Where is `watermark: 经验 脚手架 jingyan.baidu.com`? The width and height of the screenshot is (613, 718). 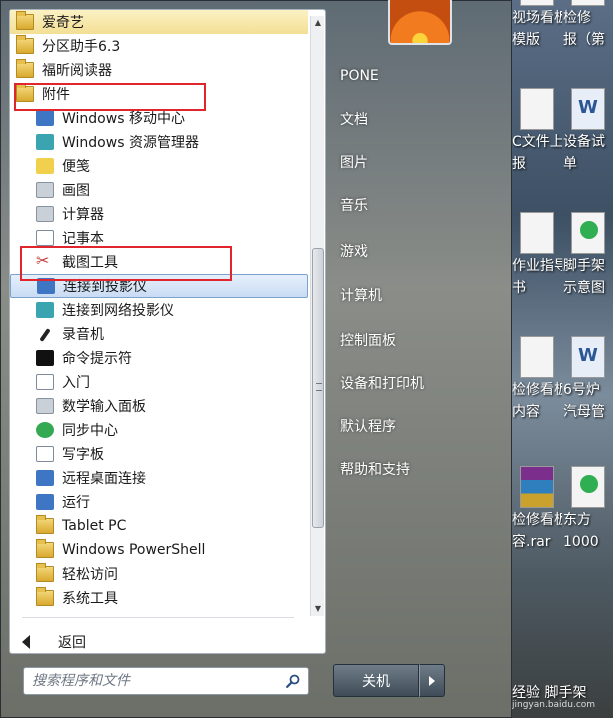 watermark: 经验 脚手架 jingyan.baidu.com is located at coordinates (562, 698).